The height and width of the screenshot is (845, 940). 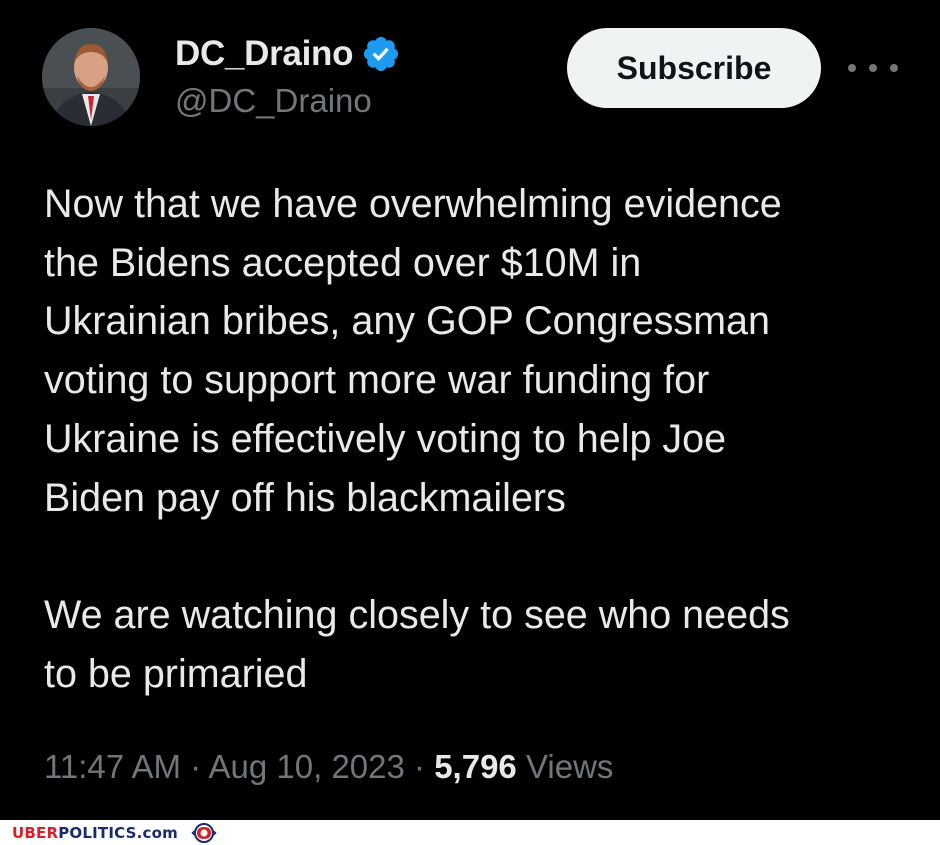 What do you see at coordinates (35, 833) in the screenshot?
I see `watermark-brand-uber: UBER` at bounding box center [35, 833].